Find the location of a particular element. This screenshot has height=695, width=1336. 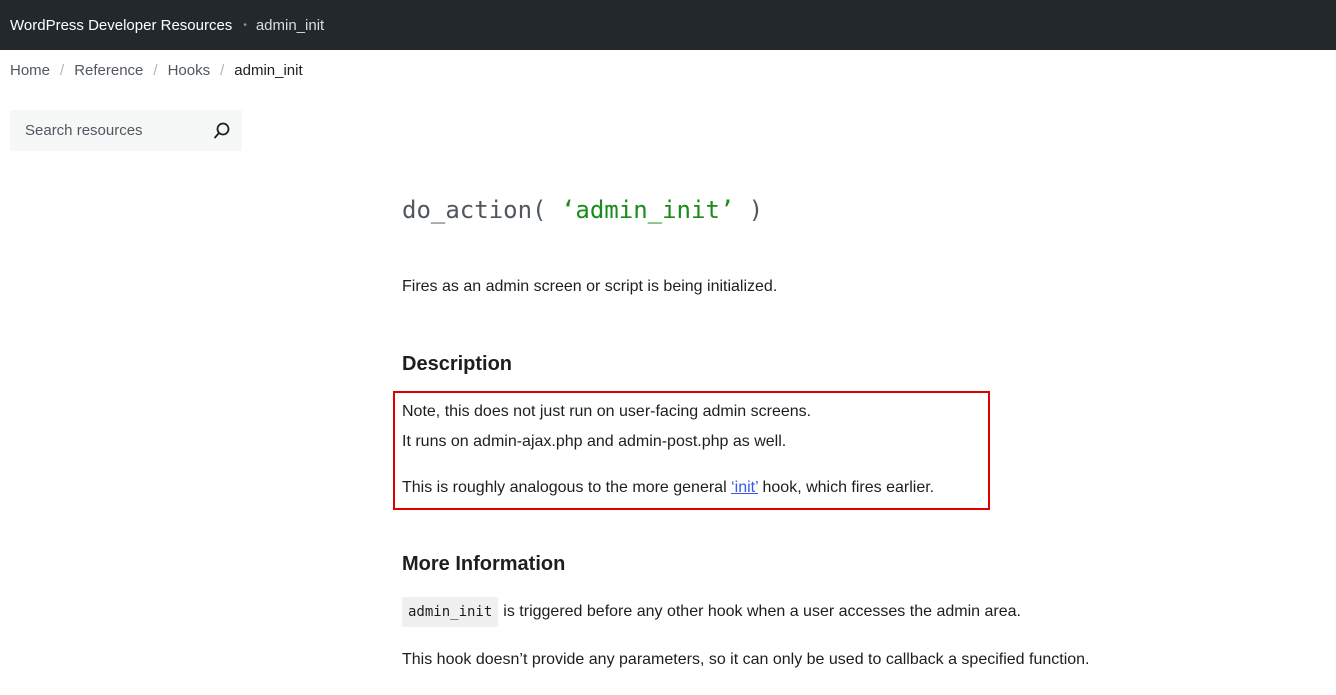

breadcrumb-hooks: Hooks is located at coordinates (189, 70).